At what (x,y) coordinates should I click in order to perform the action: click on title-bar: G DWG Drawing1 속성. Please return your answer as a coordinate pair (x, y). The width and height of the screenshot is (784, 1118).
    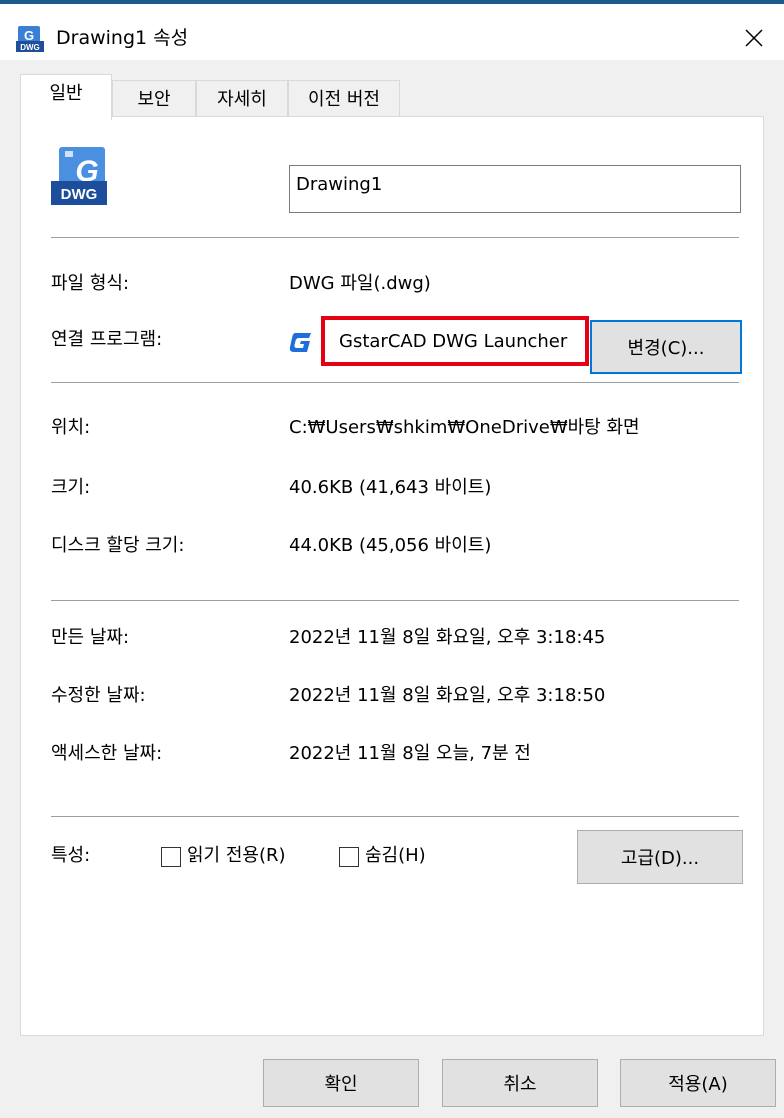
    Looking at the image, I should click on (392, 32).